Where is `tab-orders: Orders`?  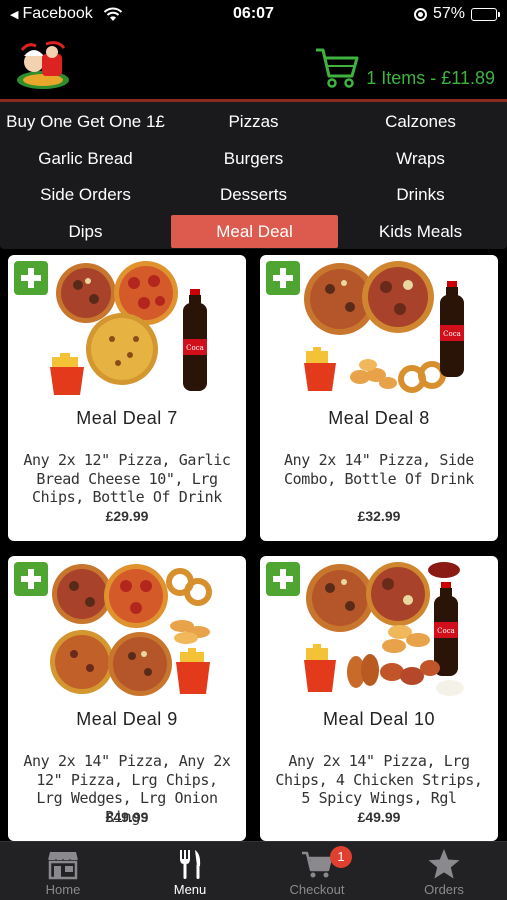 tab-orders: Orders is located at coordinates (444, 871).